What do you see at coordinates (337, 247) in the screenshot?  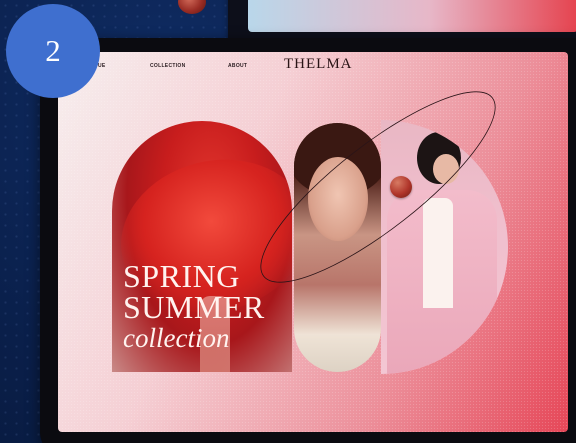 I see `hero-image-portrait` at bounding box center [337, 247].